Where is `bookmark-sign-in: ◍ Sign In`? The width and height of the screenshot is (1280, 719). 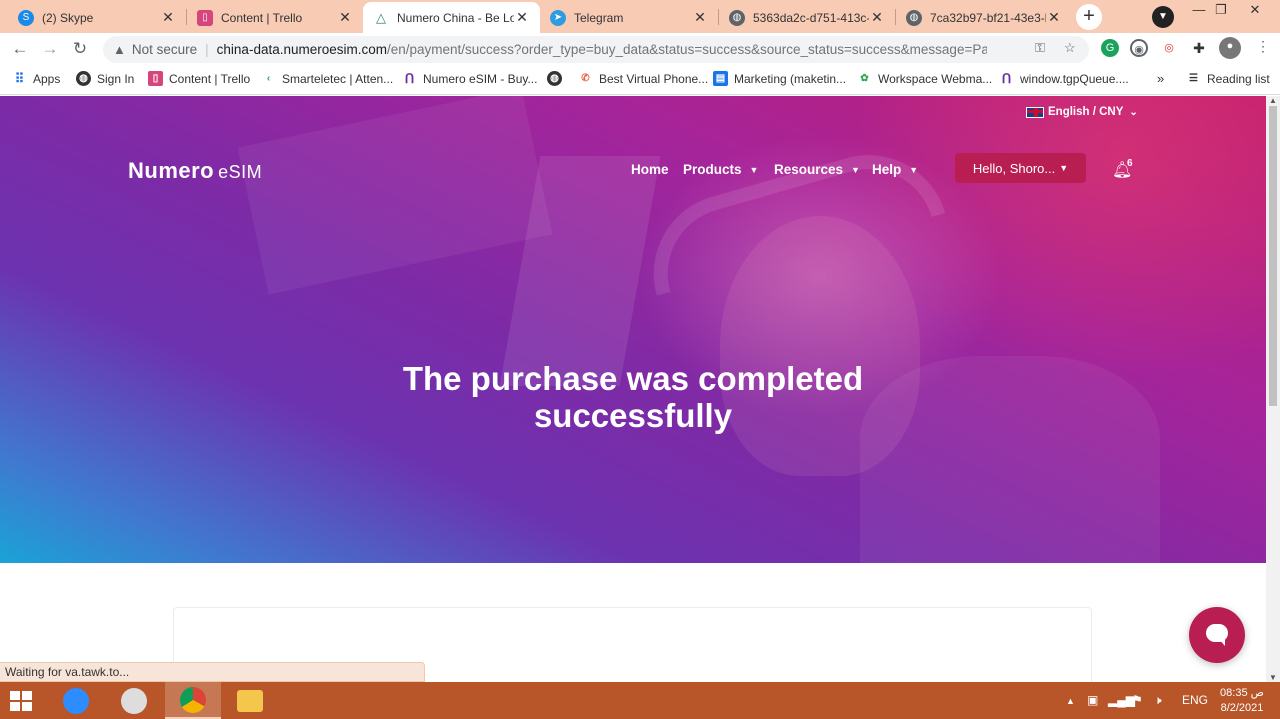 bookmark-sign-in: ◍ Sign In is located at coordinates (105, 78).